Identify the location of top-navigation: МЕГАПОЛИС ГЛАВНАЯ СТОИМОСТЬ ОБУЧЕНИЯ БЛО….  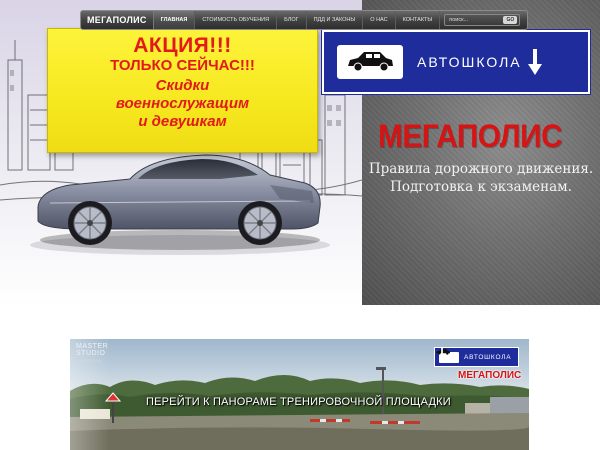
(304, 20).